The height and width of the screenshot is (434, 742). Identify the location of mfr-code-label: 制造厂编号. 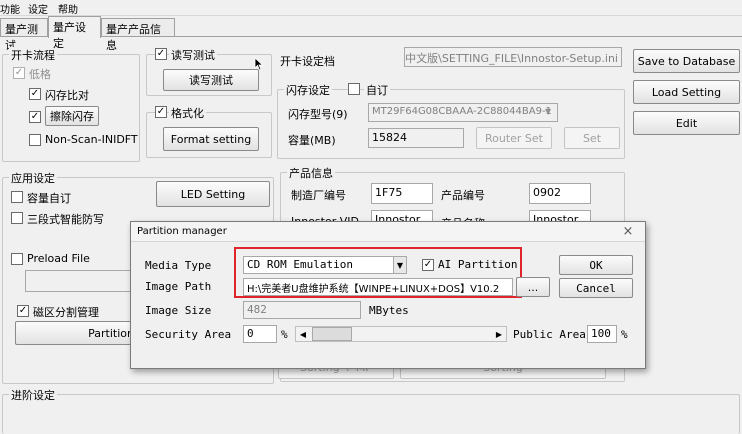
(318, 195).